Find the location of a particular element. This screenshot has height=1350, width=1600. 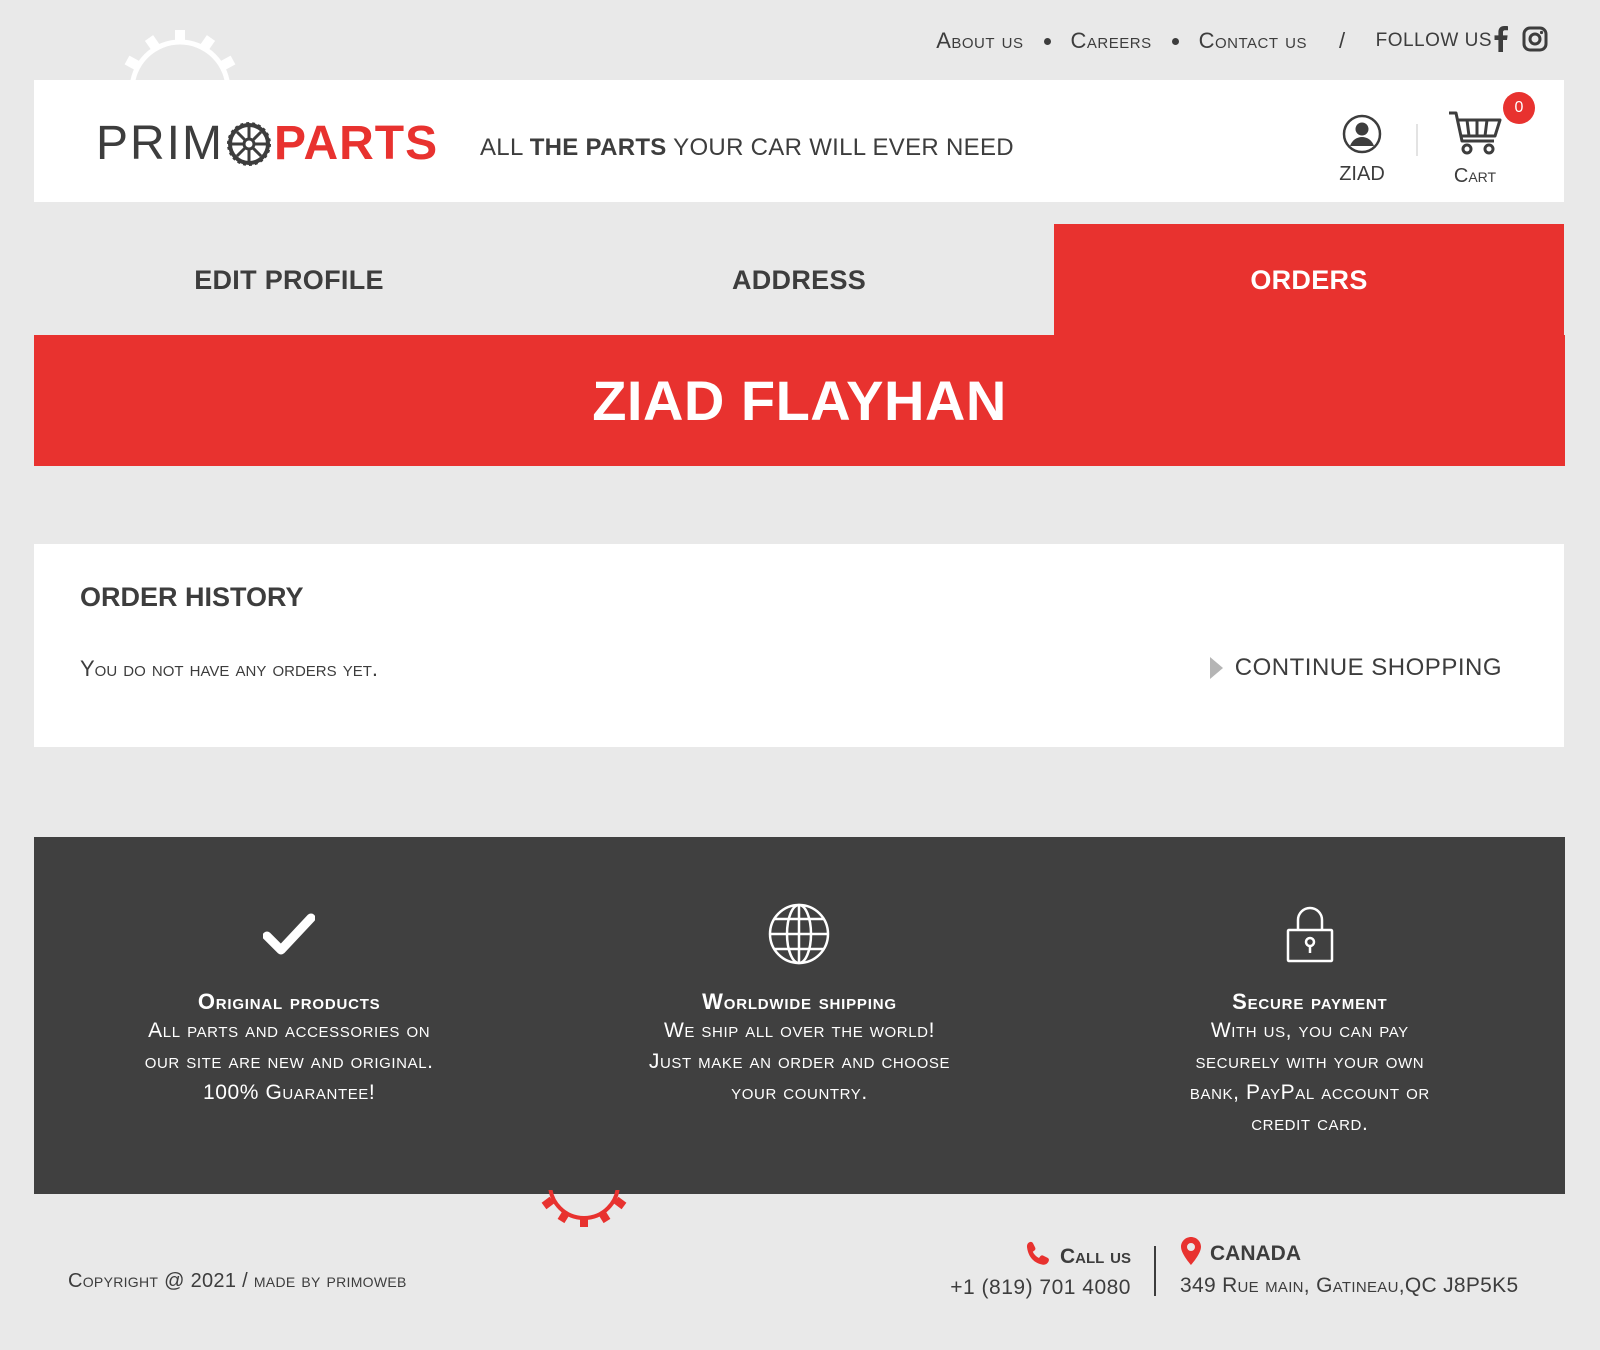

feature-line: your country. is located at coordinates (799, 1092).